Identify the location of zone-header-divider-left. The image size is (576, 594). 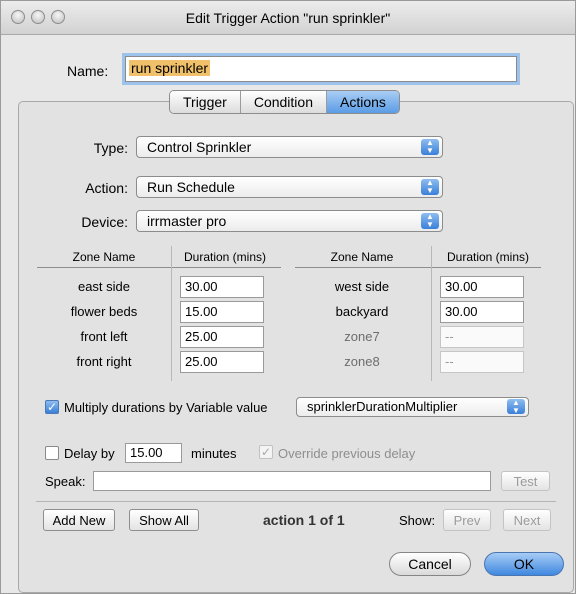
(159, 267).